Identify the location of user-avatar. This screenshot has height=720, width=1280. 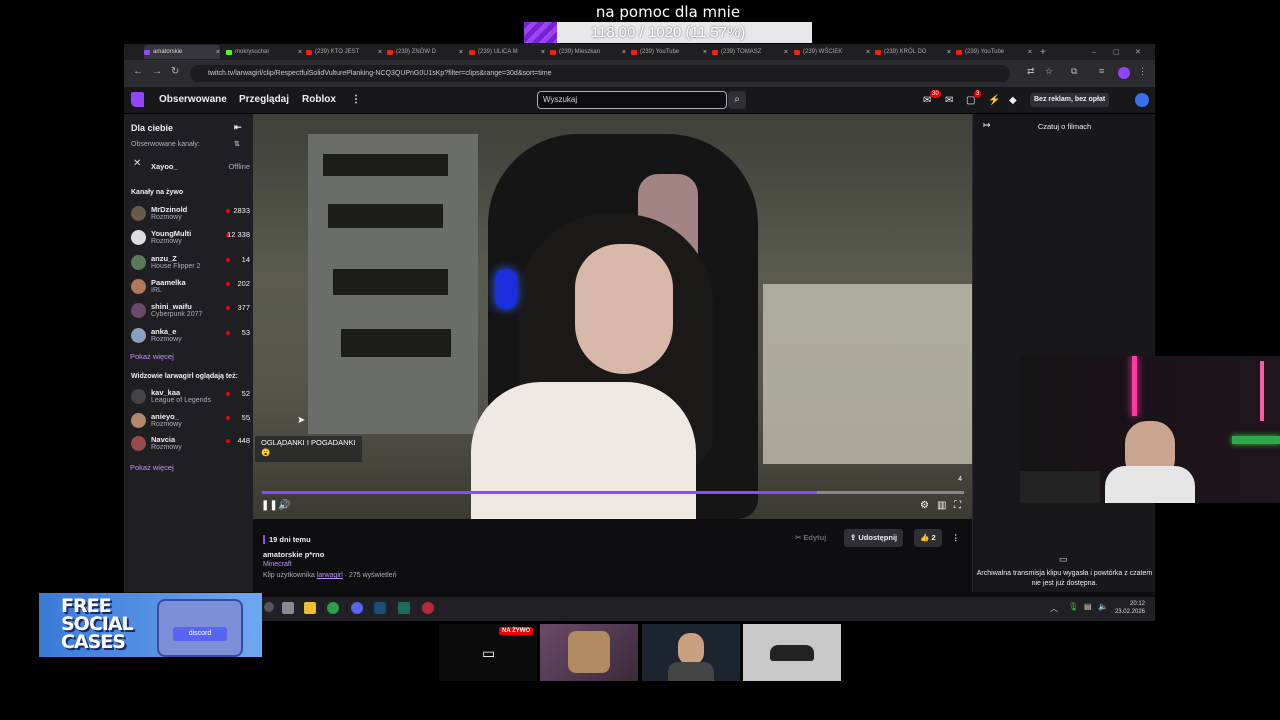
(1142, 100).